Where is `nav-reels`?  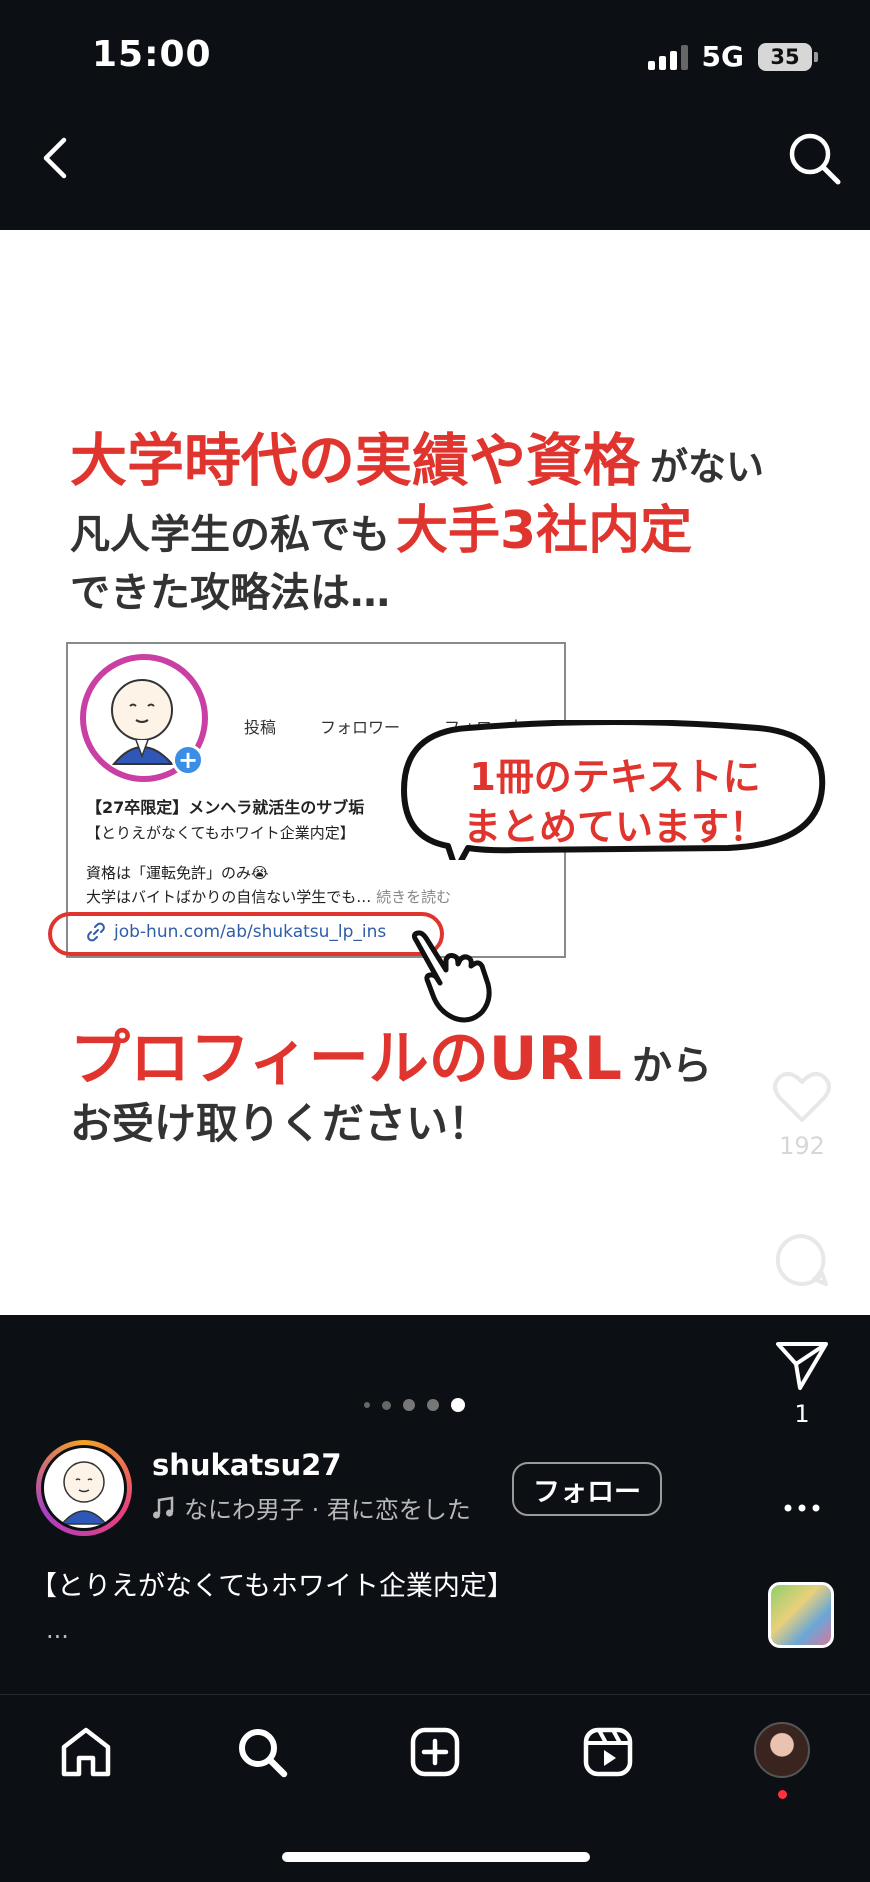
nav-reels is located at coordinates (608, 1752).